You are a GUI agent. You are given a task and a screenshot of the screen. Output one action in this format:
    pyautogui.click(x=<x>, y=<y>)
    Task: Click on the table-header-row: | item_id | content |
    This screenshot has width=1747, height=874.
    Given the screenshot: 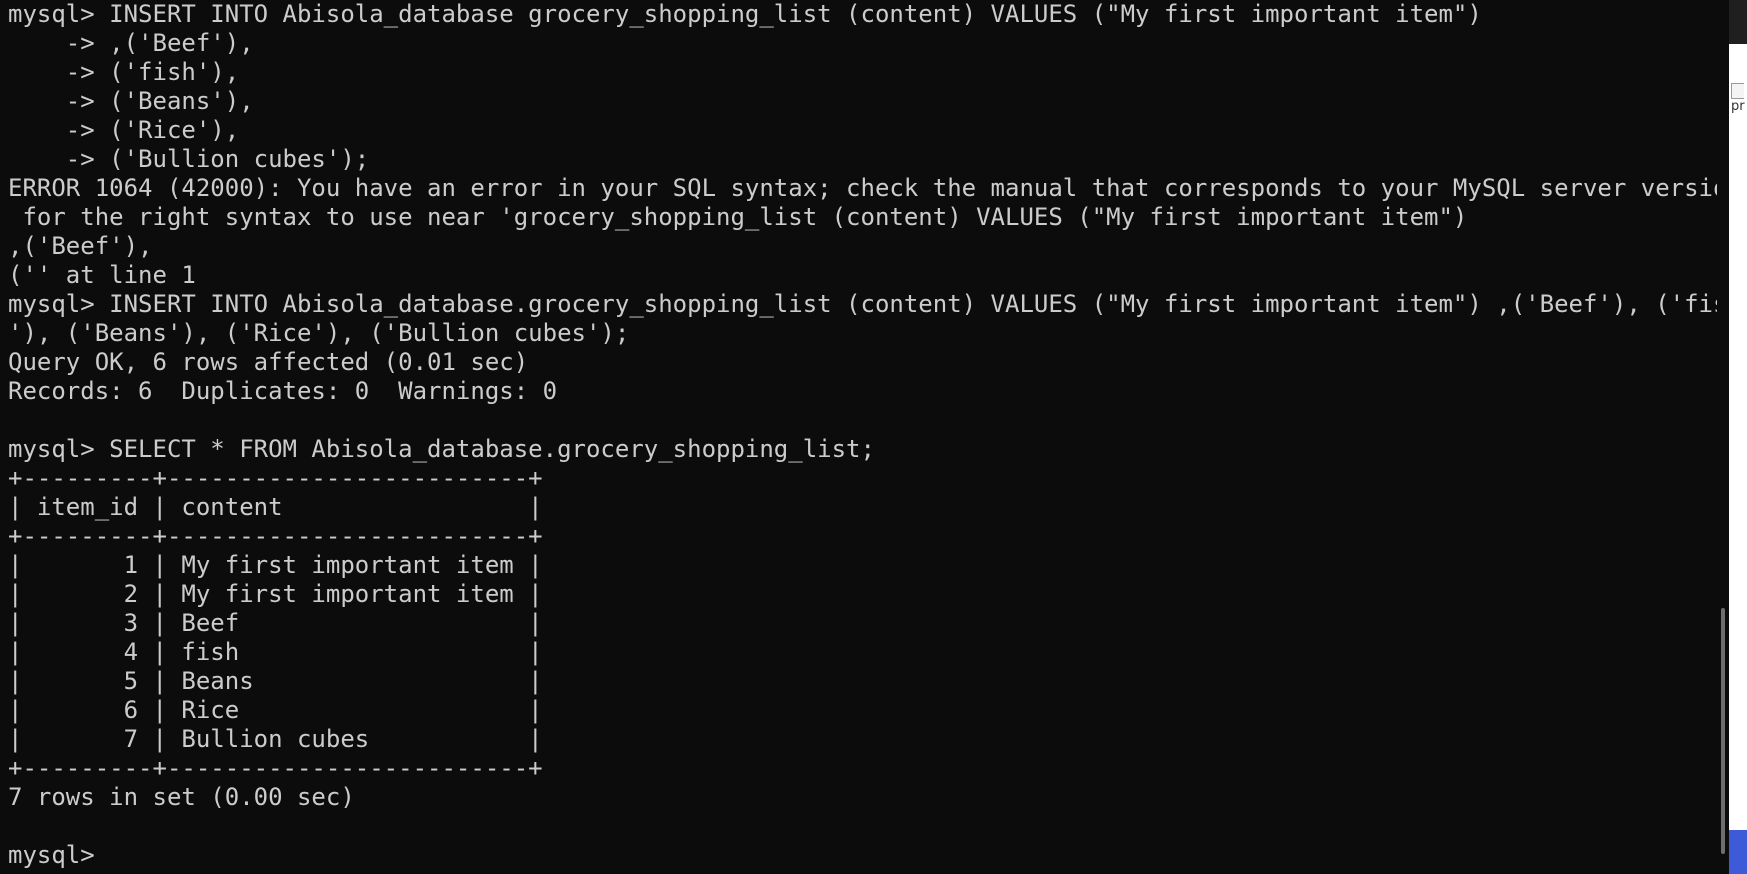 What is the action you would take?
    pyautogui.click(x=275, y=507)
    